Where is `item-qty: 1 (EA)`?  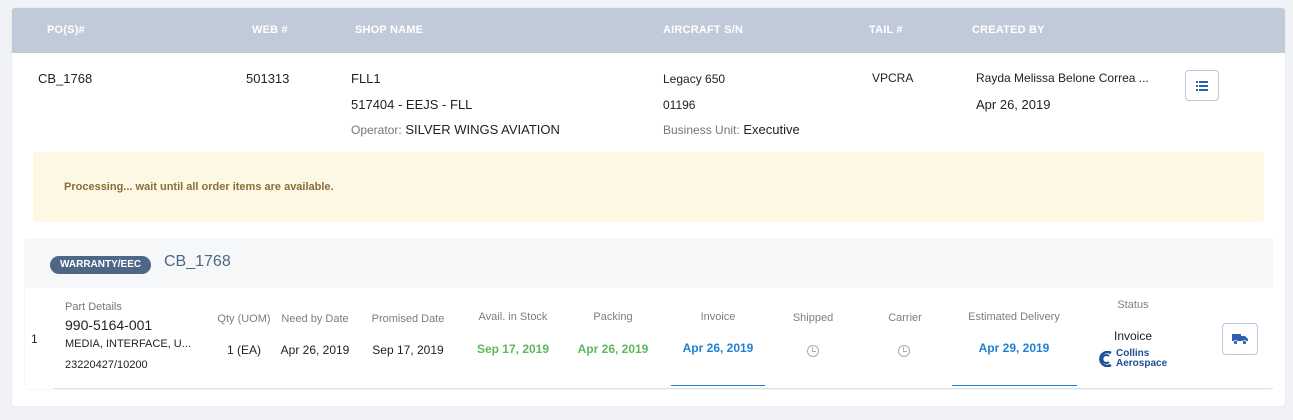 item-qty: 1 (EA) is located at coordinates (243, 350).